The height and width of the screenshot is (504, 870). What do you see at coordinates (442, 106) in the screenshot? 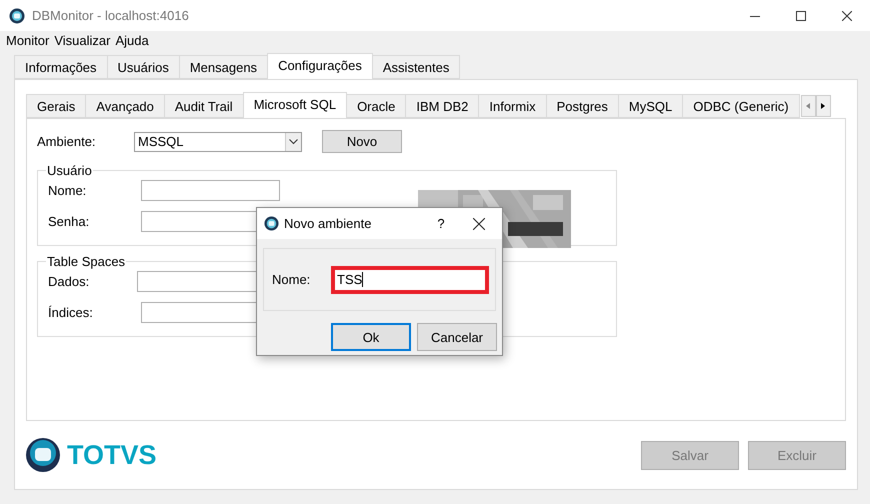
I see `tab: IBM DB2` at bounding box center [442, 106].